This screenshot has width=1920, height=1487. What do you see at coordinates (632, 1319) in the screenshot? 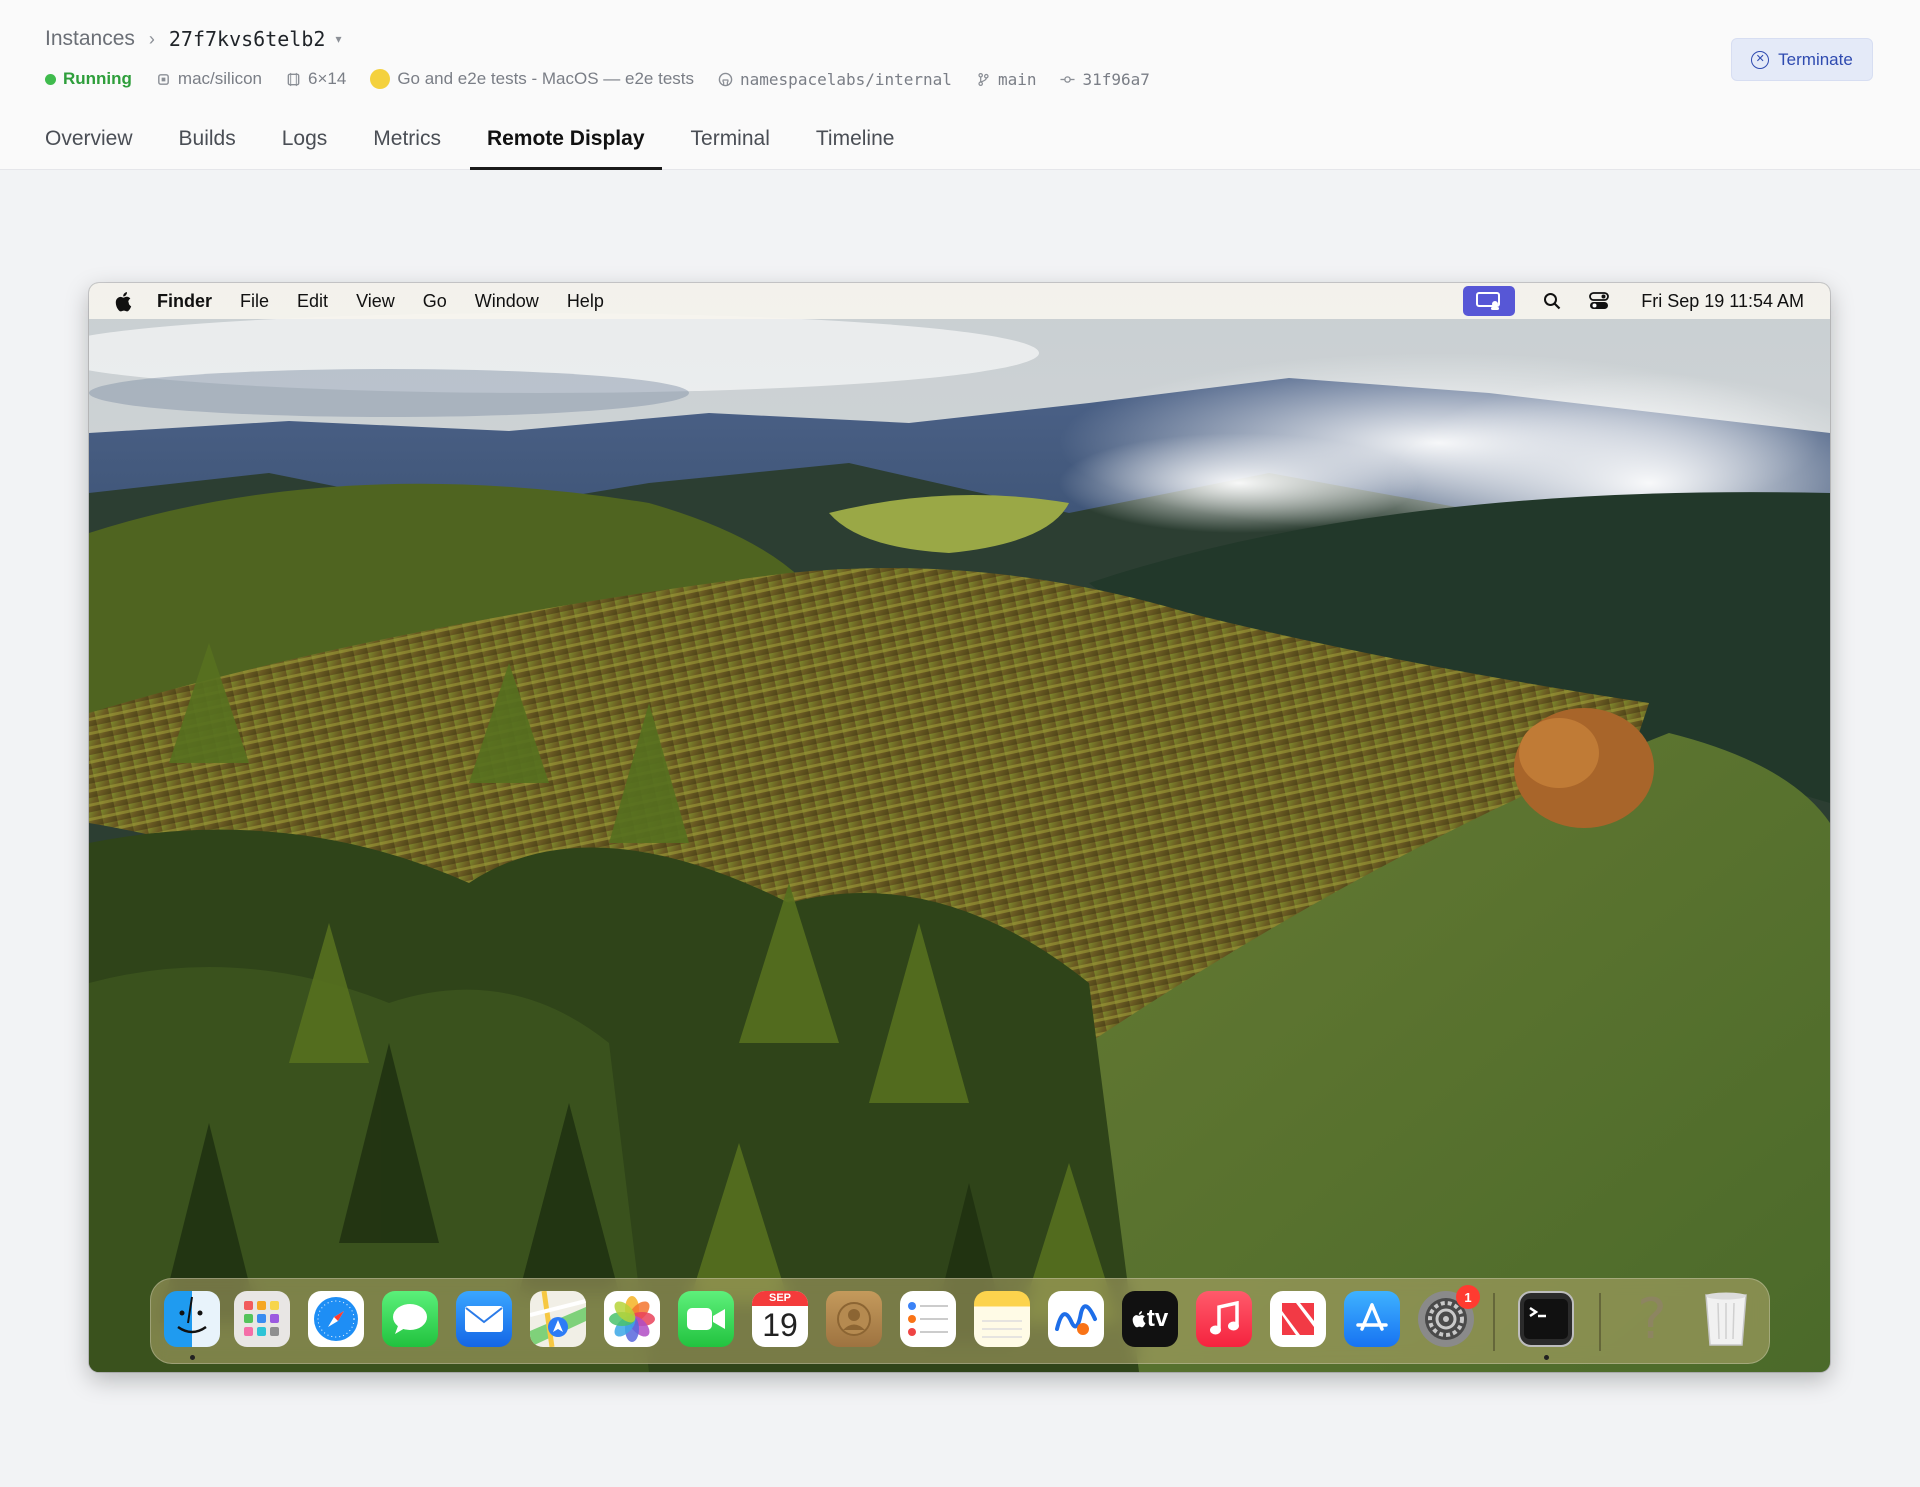
I see `photos-icon` at bounding box center [632, 1319].